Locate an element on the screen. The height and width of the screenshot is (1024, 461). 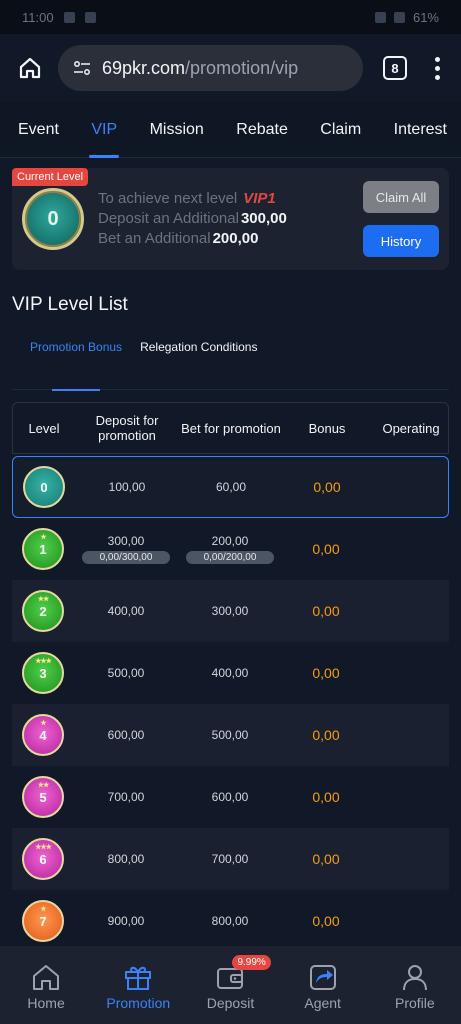
table-row: ★★ 5 700,00 600,00 0,00 is located at coordinates (230, 797).